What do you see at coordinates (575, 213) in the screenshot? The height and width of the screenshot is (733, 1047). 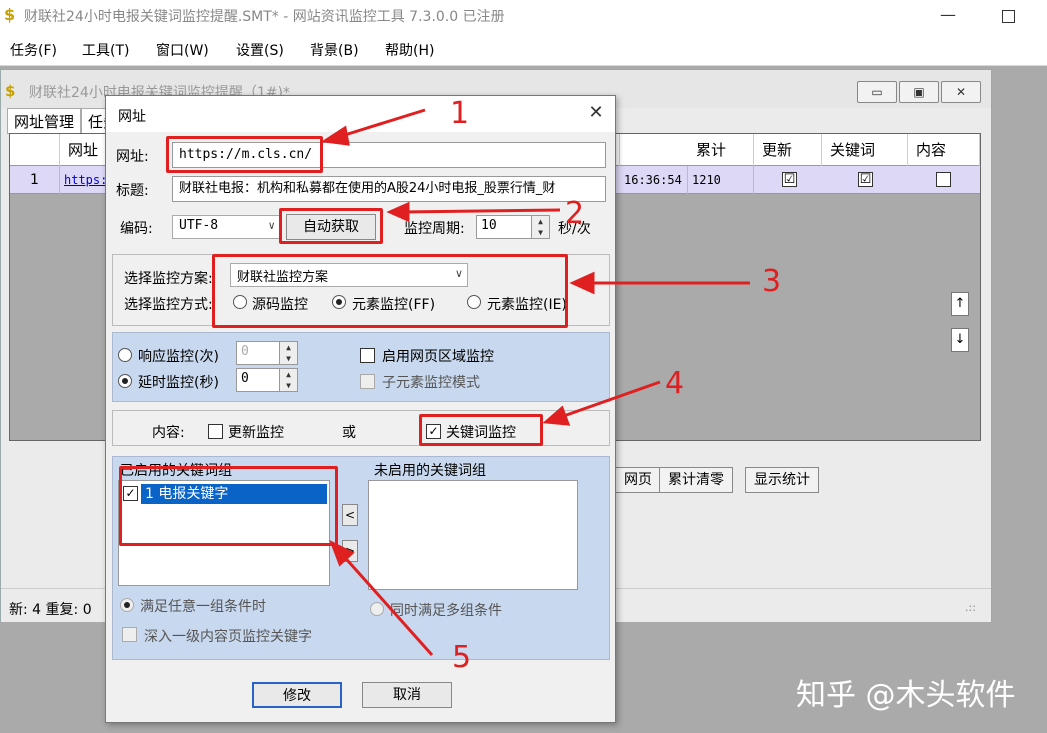 I see `annotation-number-2: 2` at bounding box center [575, 213].